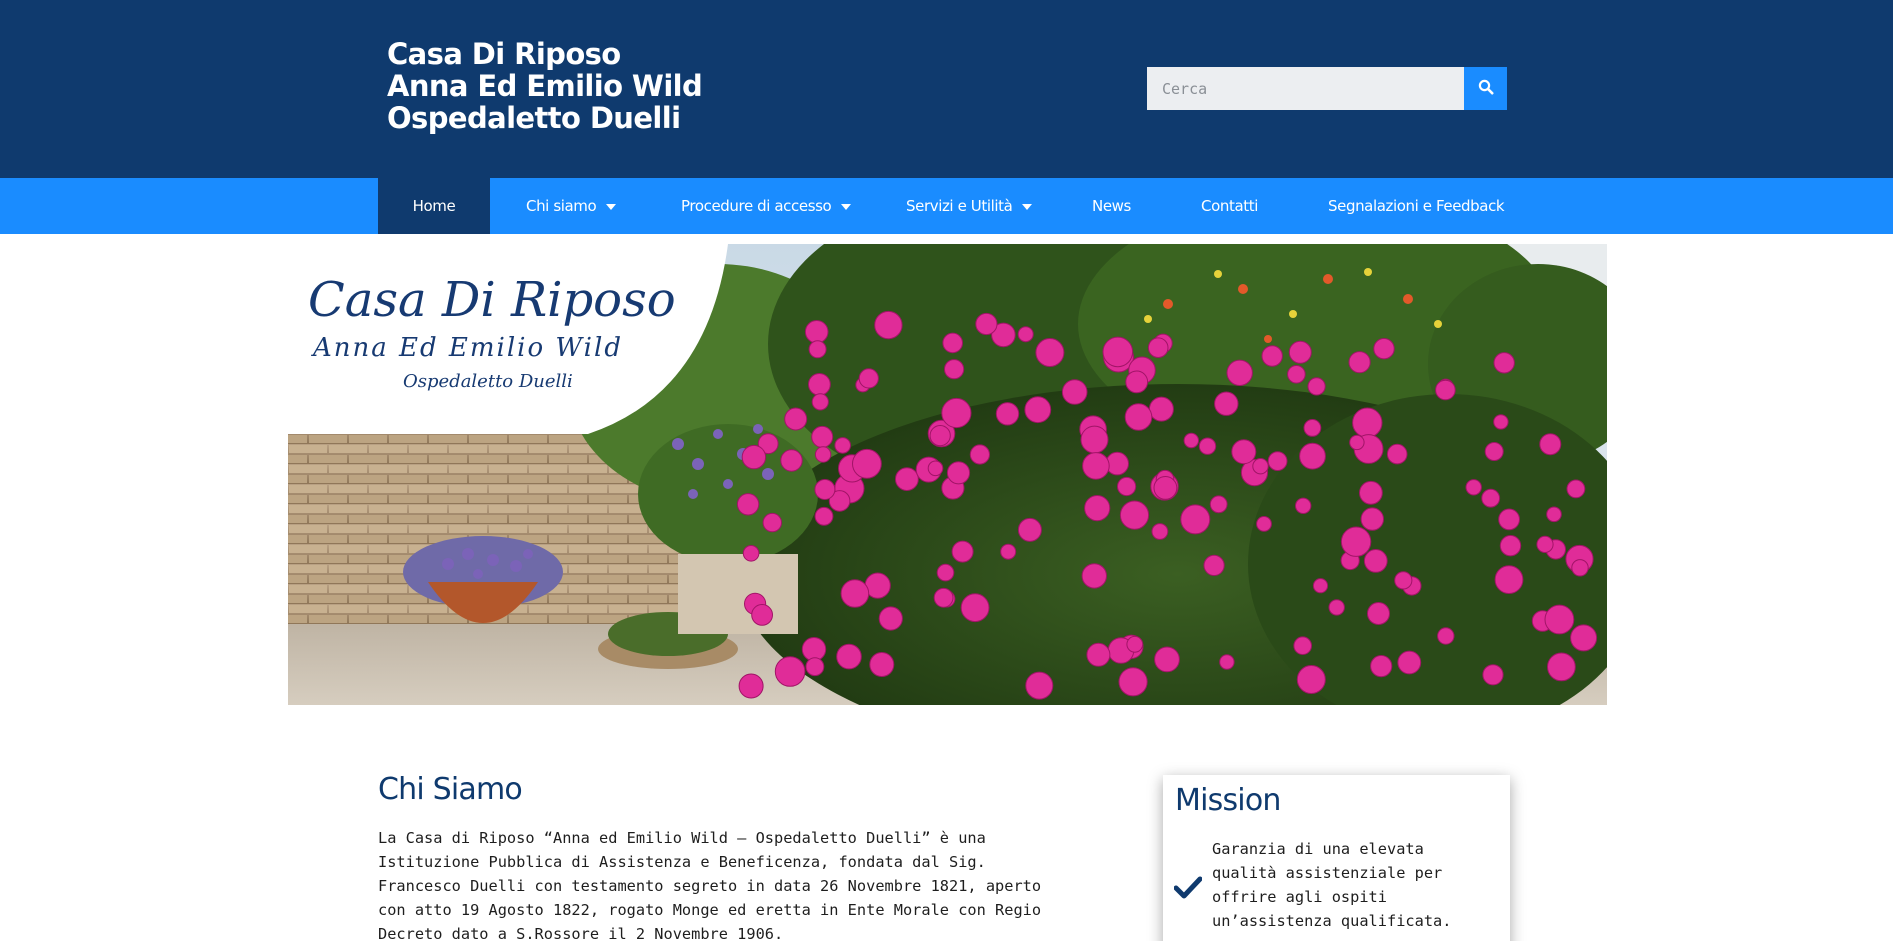 The image size is (1893, 941). What do you see at coordinates (1228, 206) in the screenshot?
I see `nav-item-contatti: Contatti` at bounding box center [1228, 206].